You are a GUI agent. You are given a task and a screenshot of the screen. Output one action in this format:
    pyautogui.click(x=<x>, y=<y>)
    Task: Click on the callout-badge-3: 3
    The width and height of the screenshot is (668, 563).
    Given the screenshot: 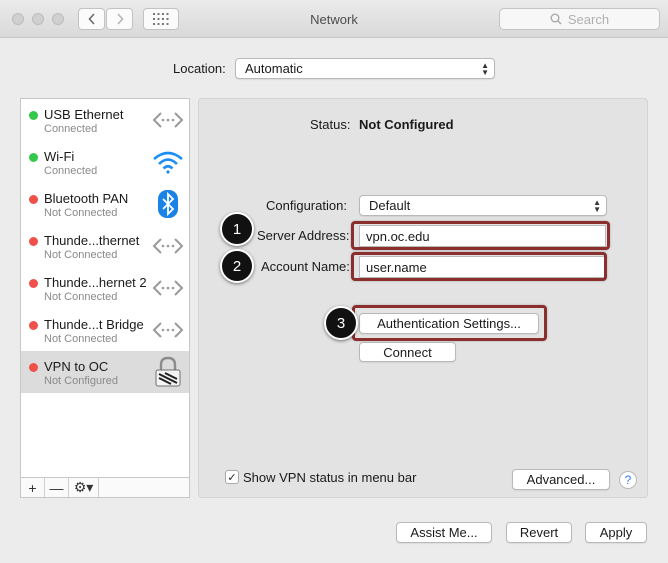 What is the action you would take?
    pyautogui.click(x=341, y=323)
    